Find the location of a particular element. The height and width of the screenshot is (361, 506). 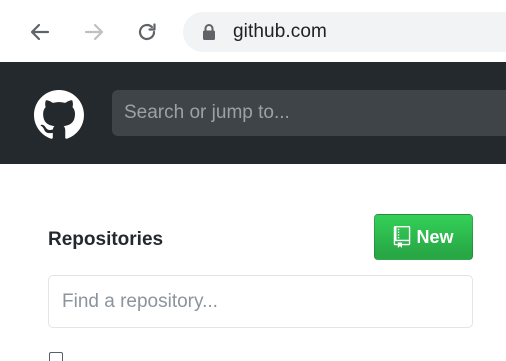

arrow-left-icon is located at coordinates (40, 32).